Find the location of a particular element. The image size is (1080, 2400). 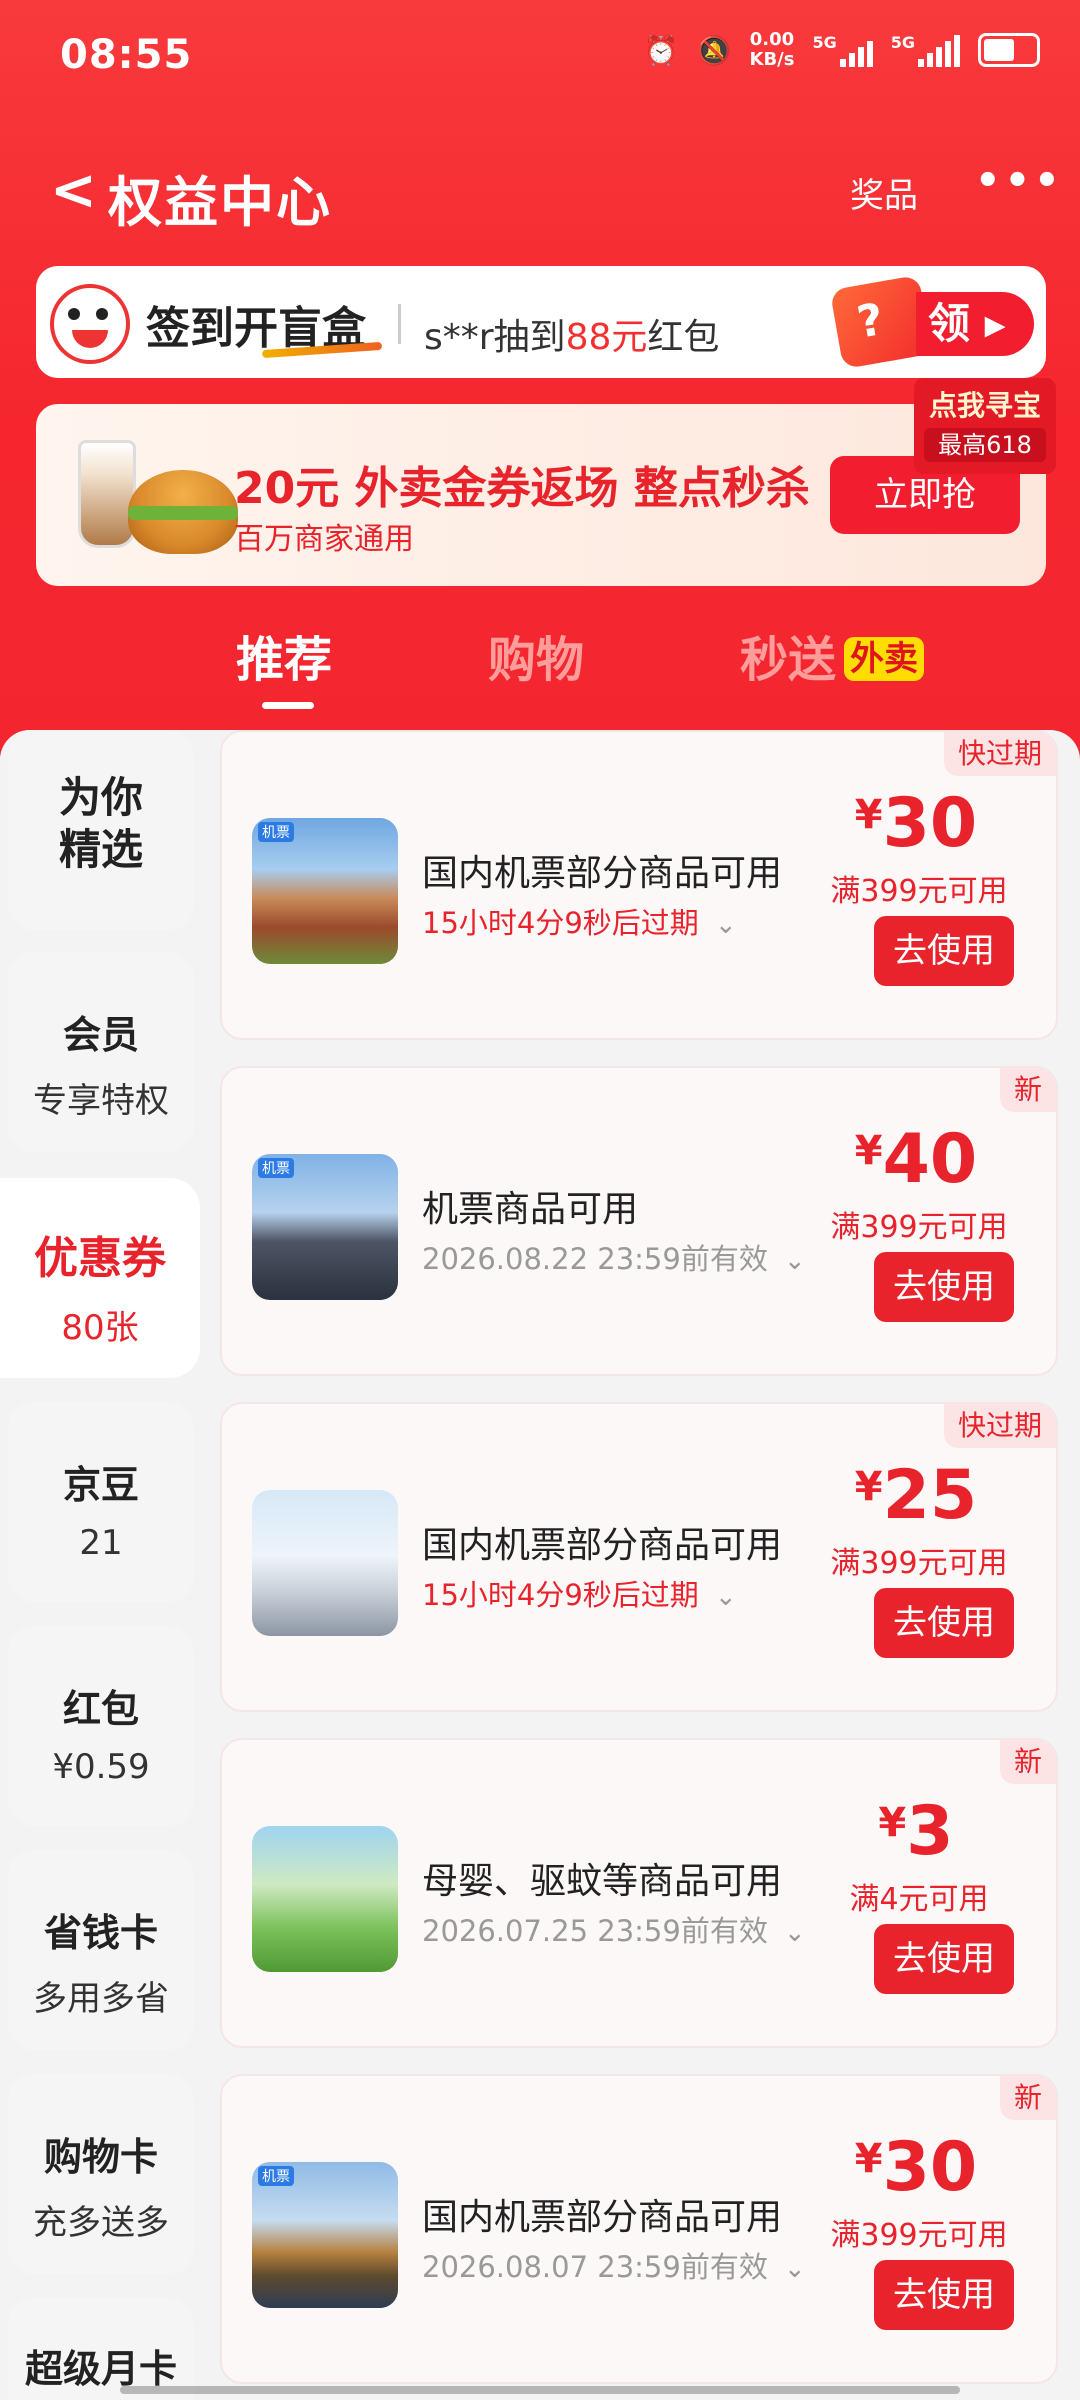

promo-headline: 20元 外卖金券返场 整点秒杀 is located at coordinates (522, 488).